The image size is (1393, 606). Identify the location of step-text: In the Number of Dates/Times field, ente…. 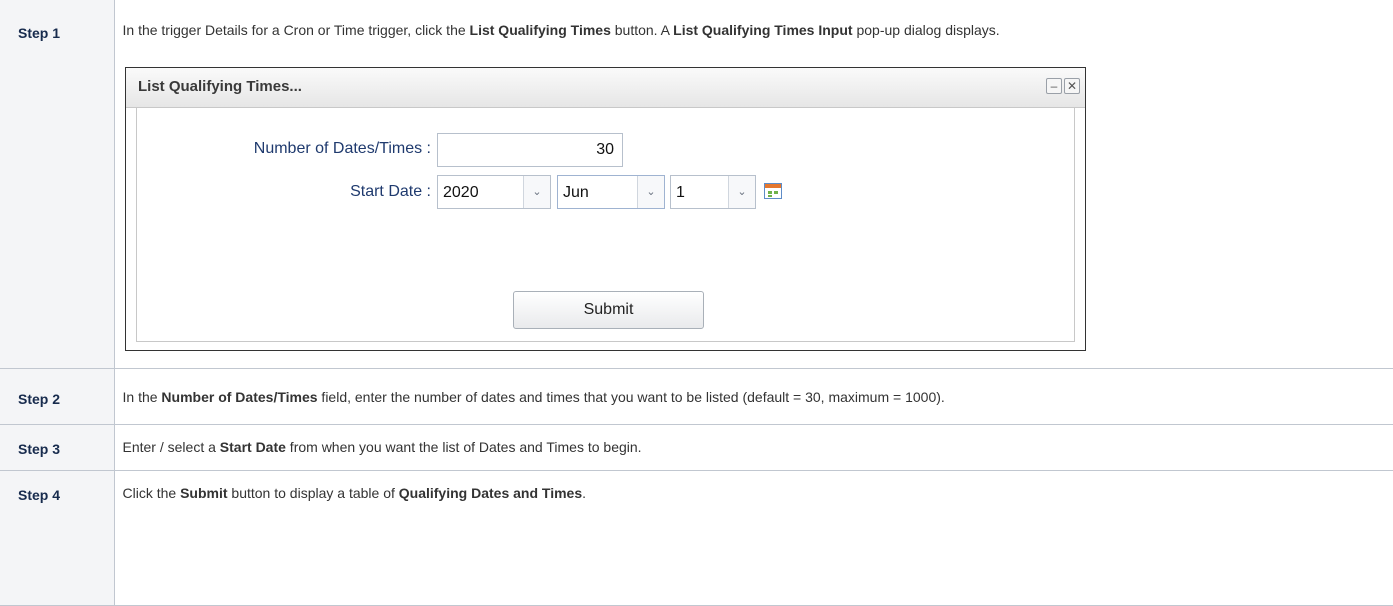
(758, 387).